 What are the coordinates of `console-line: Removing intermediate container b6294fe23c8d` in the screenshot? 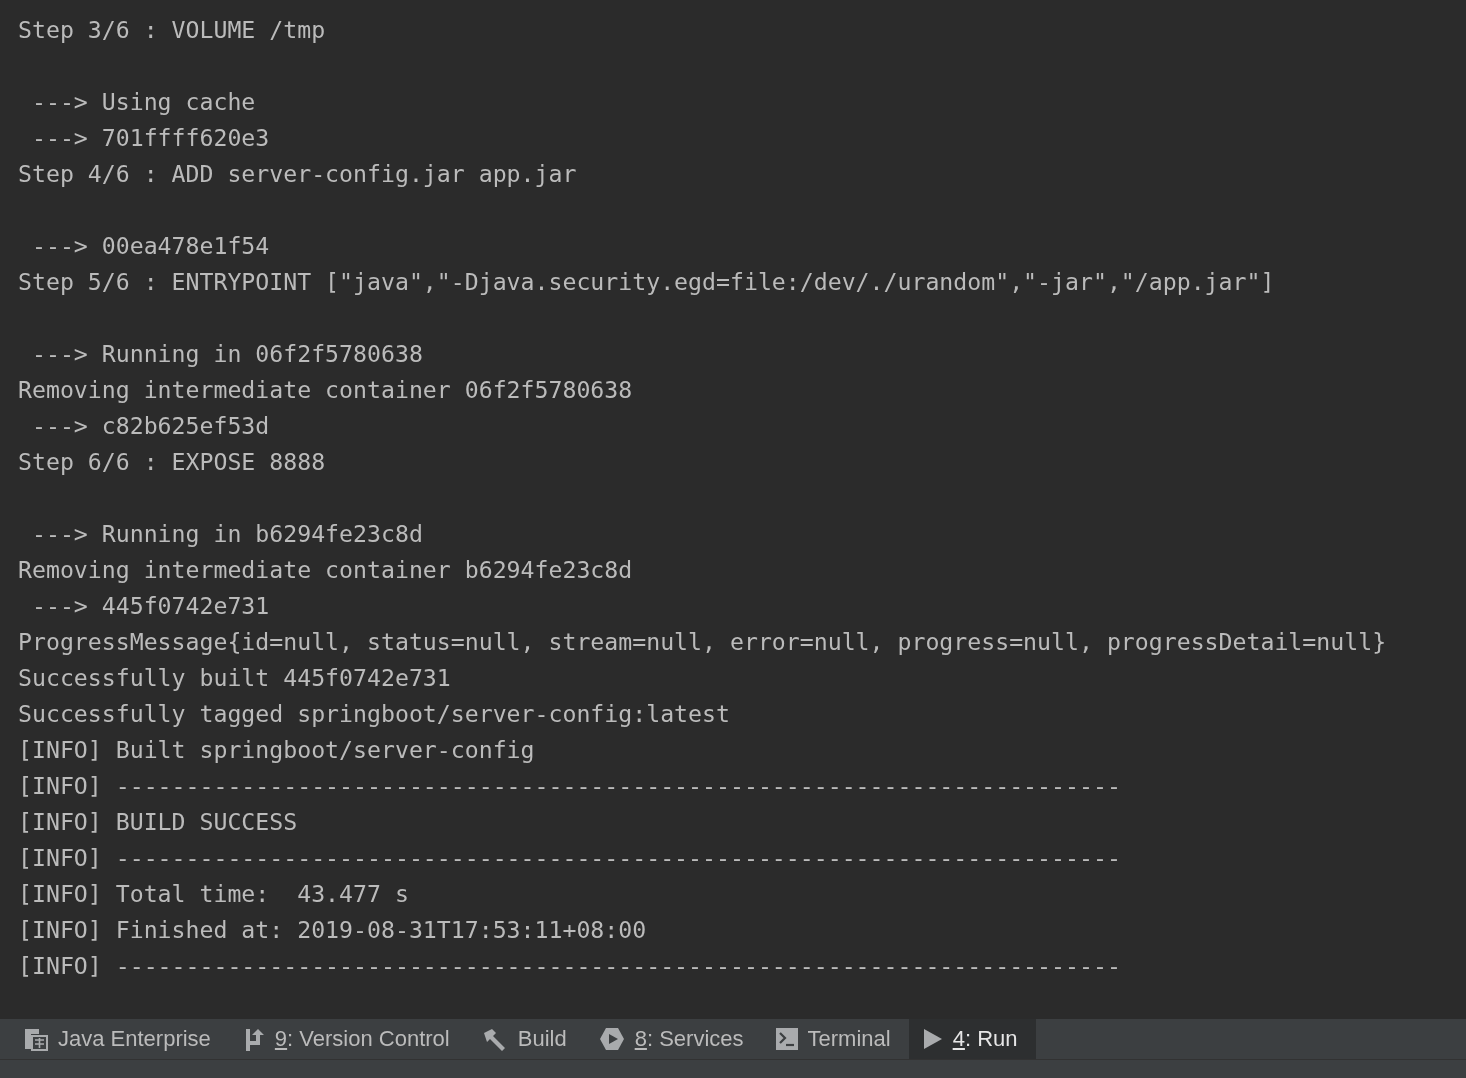 It's located at (325, 570).